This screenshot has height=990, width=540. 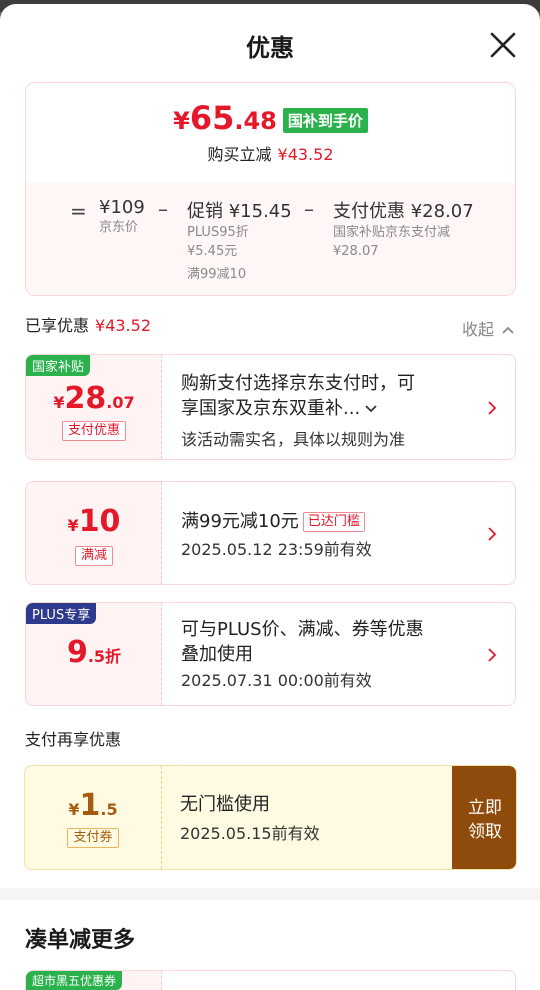 I want to click on final-price: ¥65.48, so click(x=225, y=118).